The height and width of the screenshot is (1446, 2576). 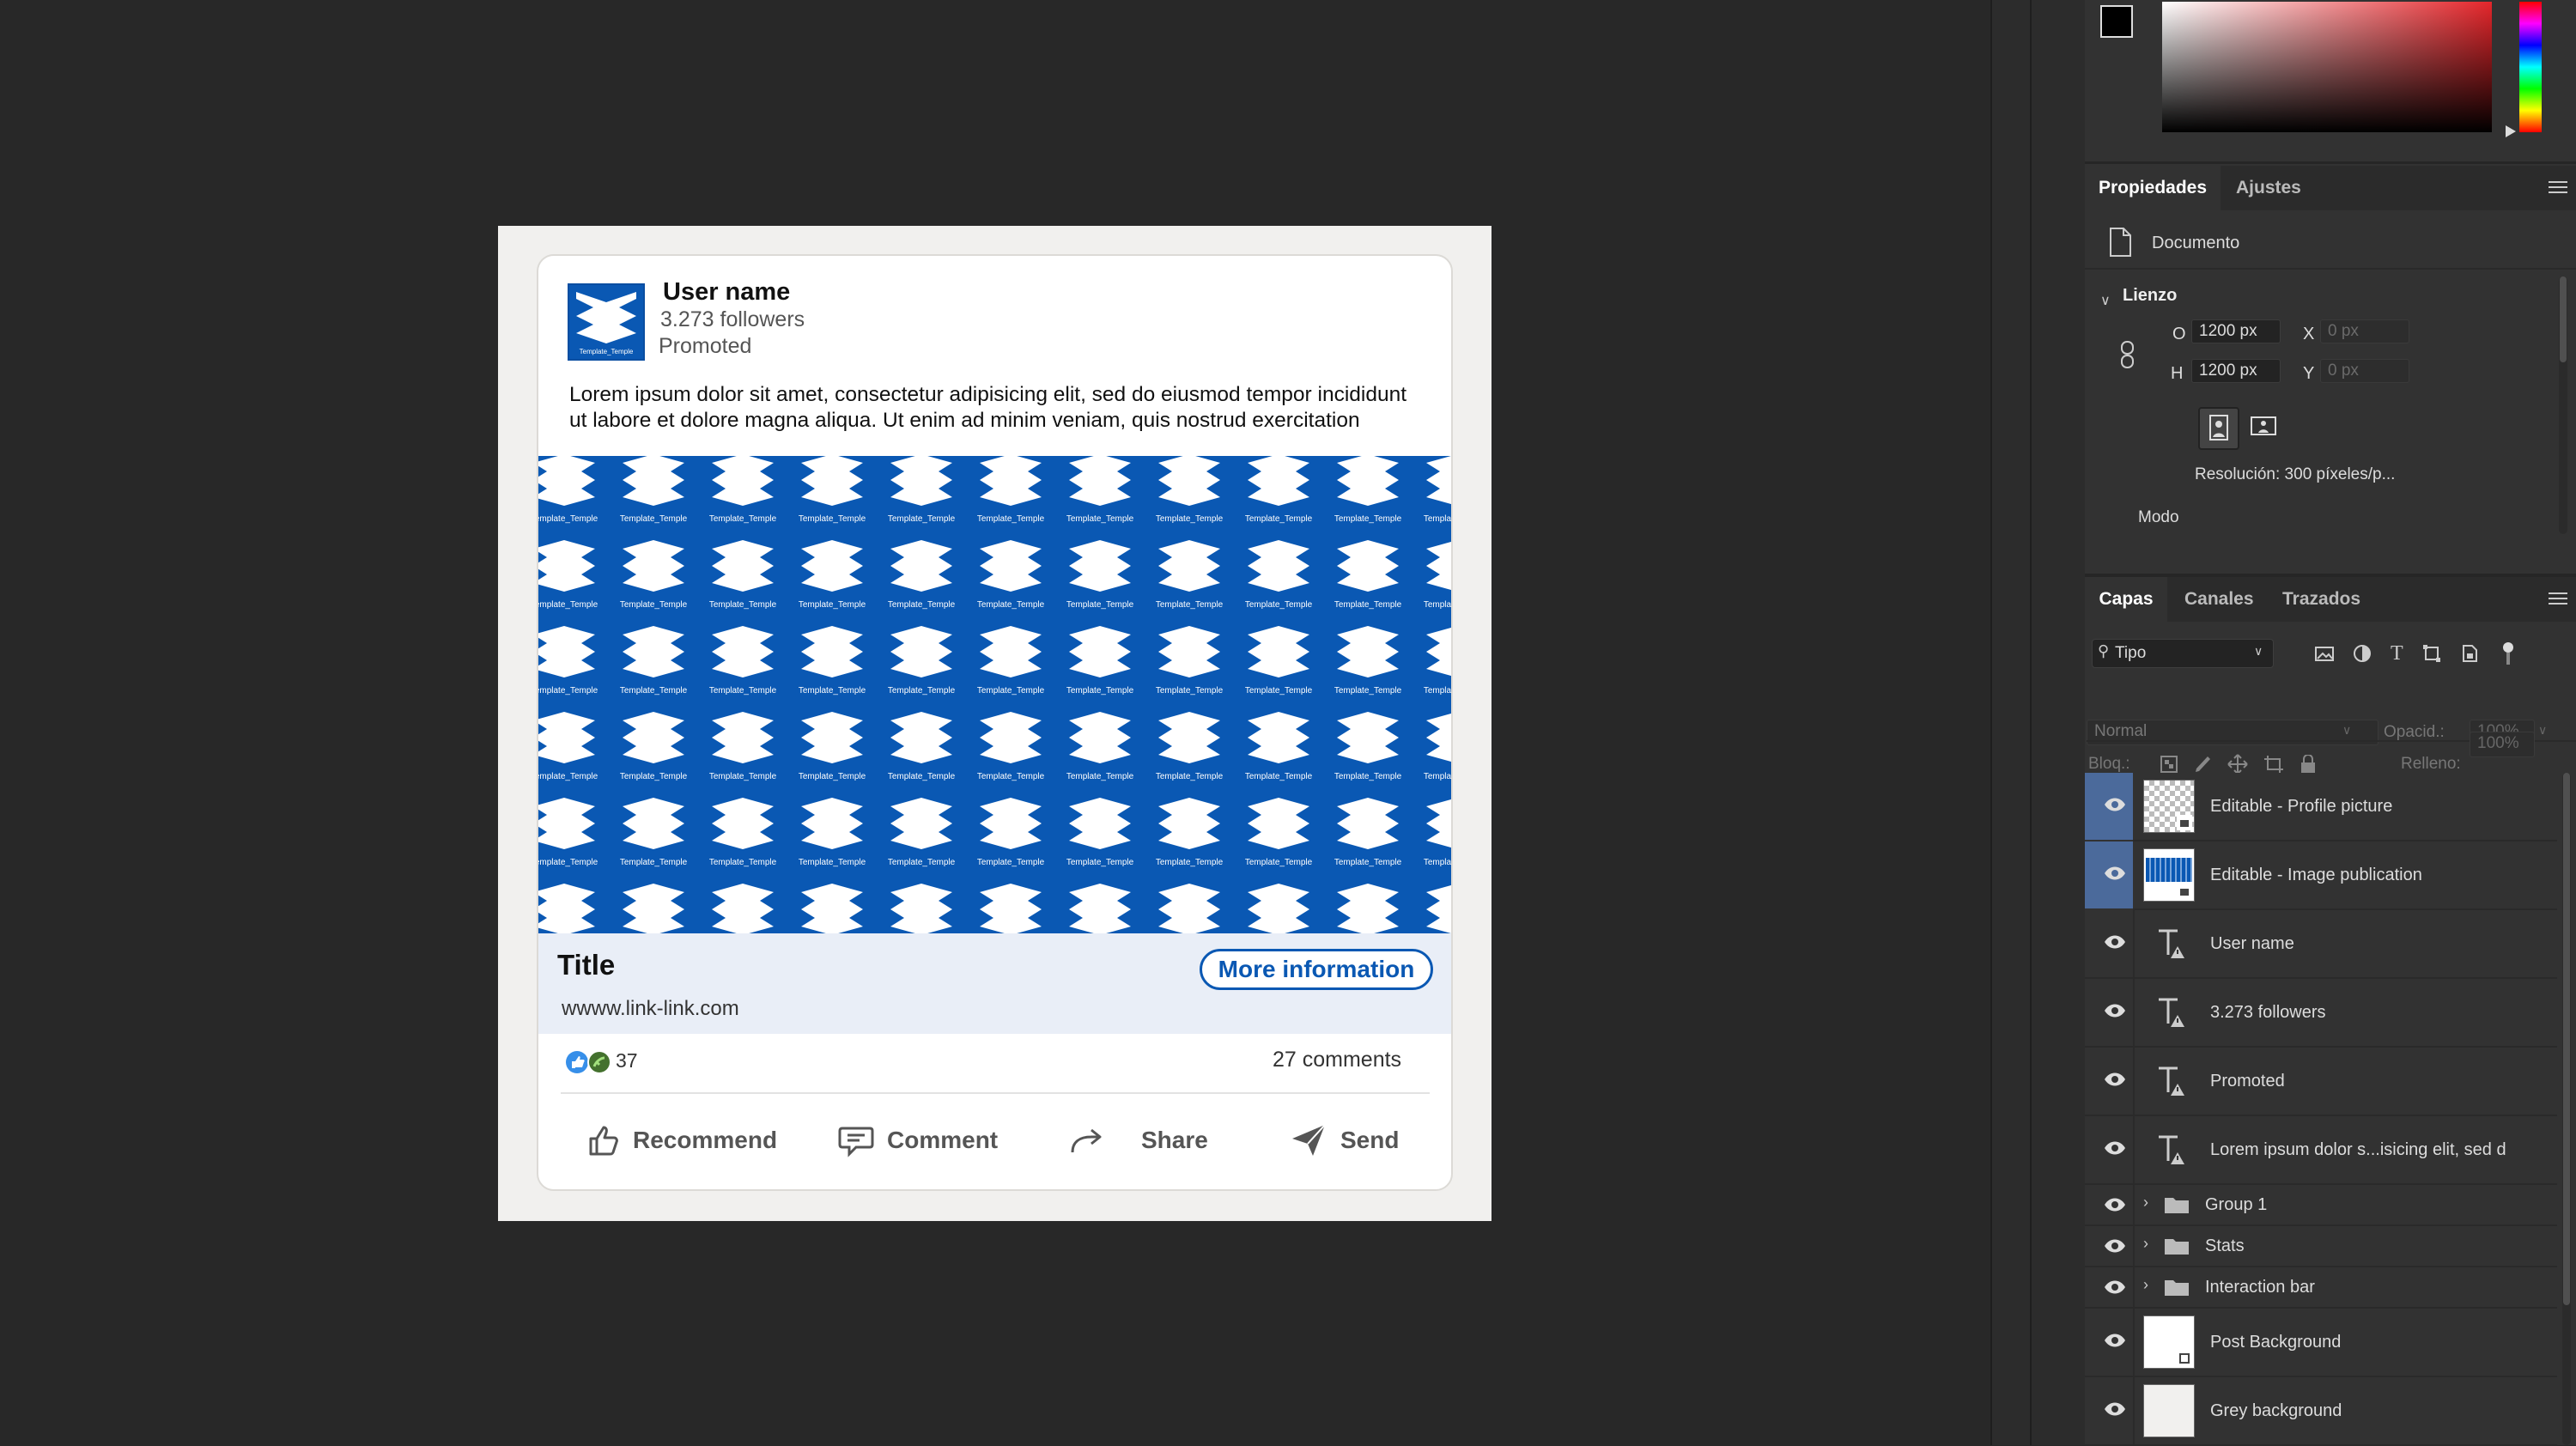 I want to click on lock-position-icon, so click(x=2237, y=764).